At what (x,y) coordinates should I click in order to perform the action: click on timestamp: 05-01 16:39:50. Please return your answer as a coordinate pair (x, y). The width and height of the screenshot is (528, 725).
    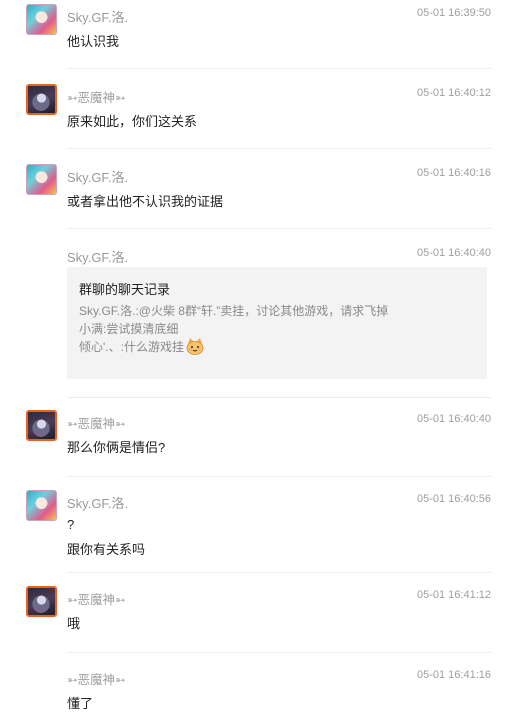
    Looking at the image, I should click on (453, 13).